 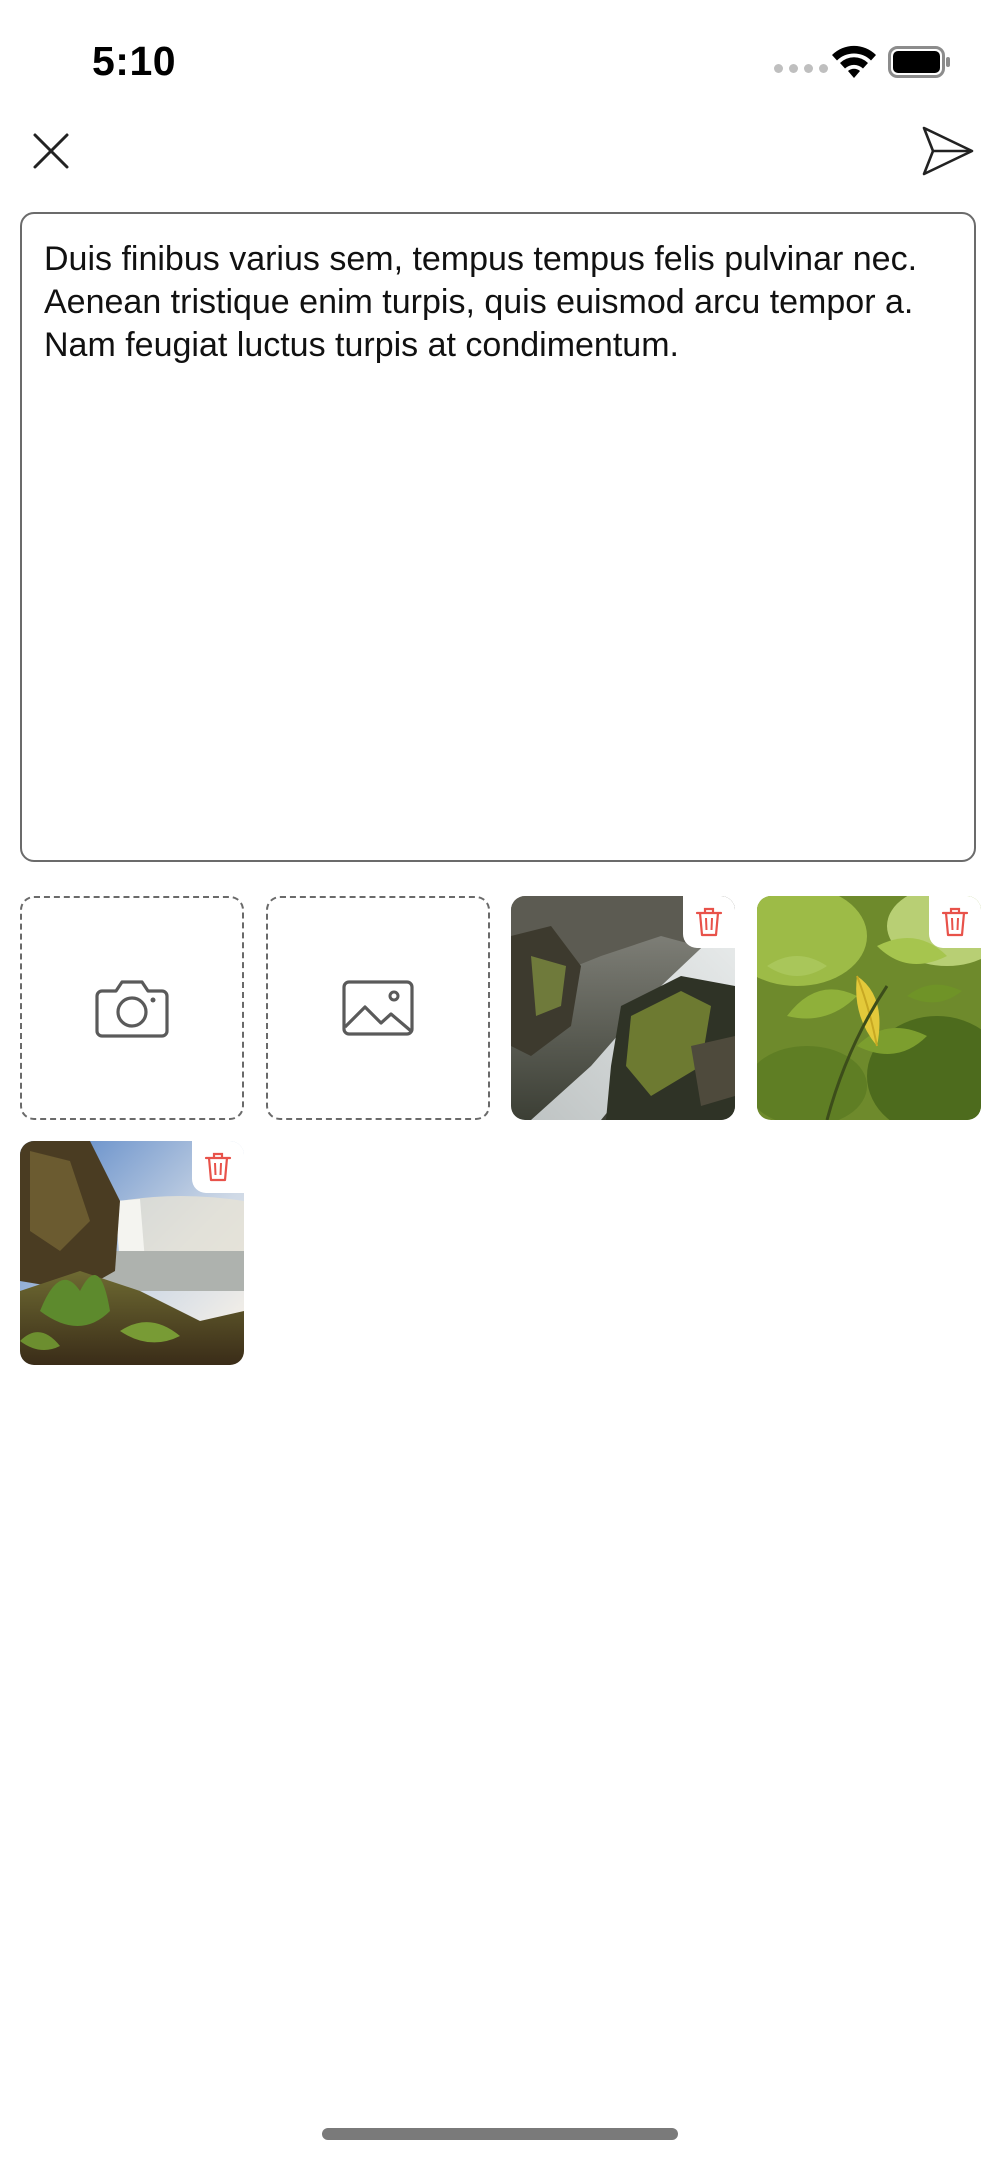 I want to click on status-time: 5:10, so click(x=134, y=61).